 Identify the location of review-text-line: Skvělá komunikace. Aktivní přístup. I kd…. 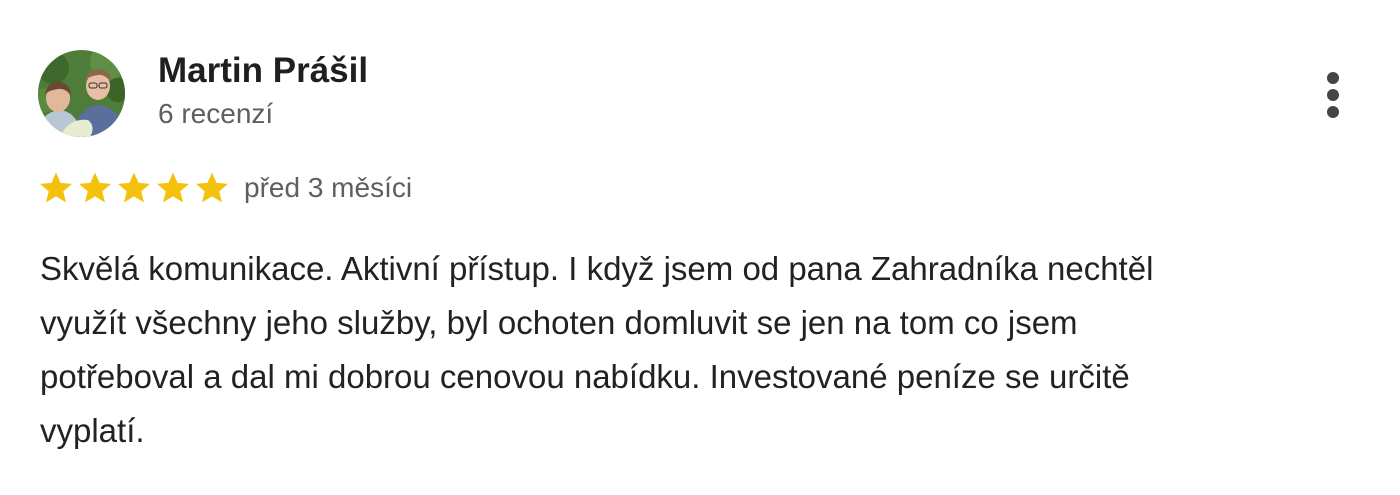
(597, 268).